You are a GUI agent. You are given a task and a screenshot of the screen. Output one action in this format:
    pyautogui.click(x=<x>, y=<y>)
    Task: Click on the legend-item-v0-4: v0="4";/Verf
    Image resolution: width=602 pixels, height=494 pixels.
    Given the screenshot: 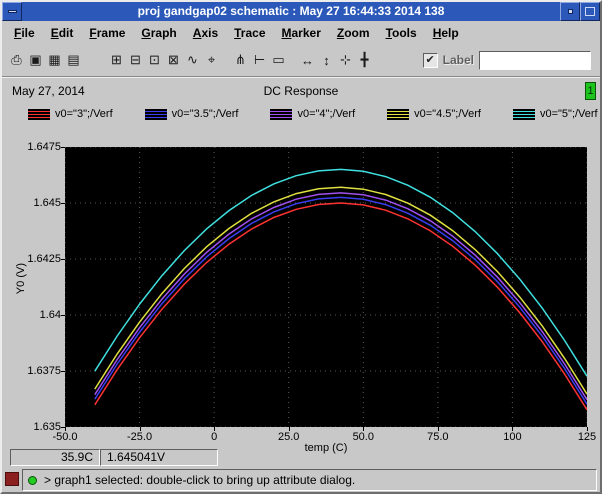 What is the action you would take?
    pyautogui.click(x=312, y=114)
    